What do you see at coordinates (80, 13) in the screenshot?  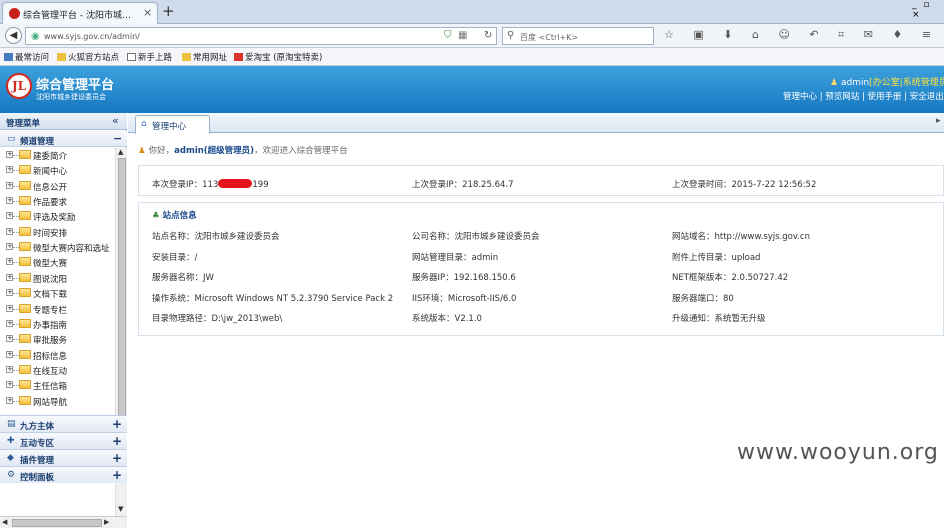 I see `browser-tab: 综合管理平台 - 沈阳市城… ×` at bounding box center [80, 13].